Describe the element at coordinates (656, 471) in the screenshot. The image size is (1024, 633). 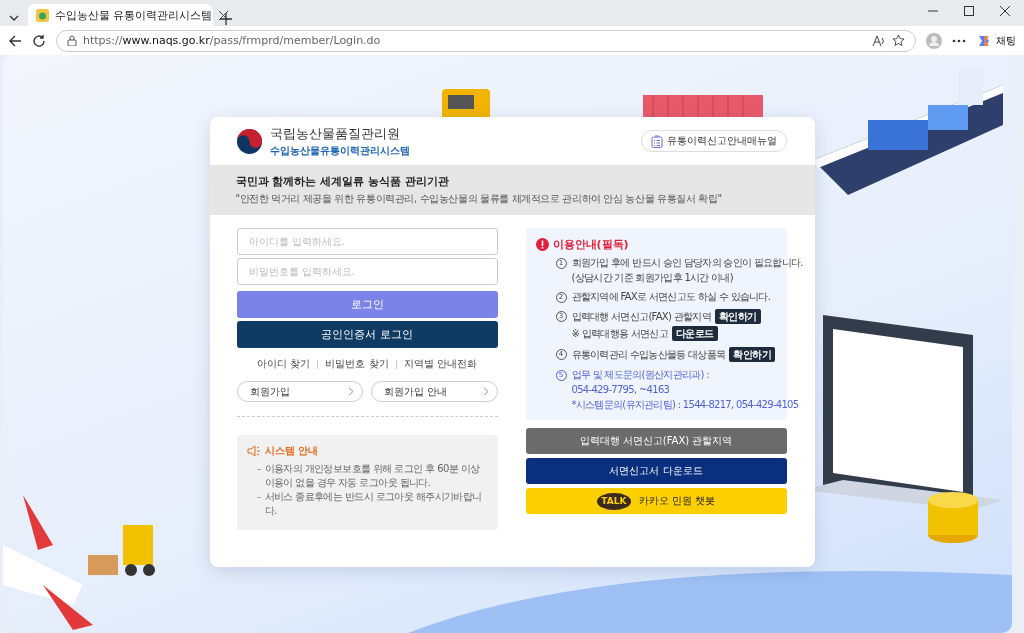
I see `form-download-button: 서면신고서 다운로드` at that location.